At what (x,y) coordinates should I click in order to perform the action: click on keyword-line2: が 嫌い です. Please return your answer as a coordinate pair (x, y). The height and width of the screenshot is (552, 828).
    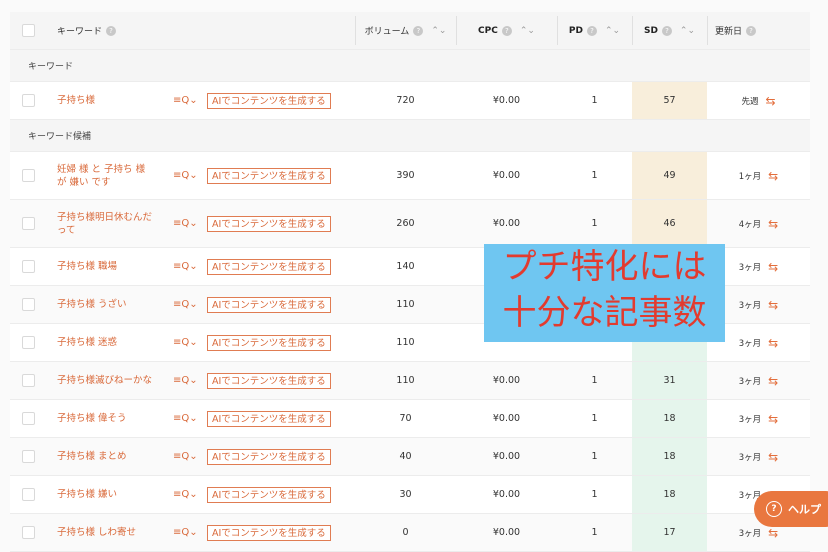
    Looking at the image, I should click on (84, 182).